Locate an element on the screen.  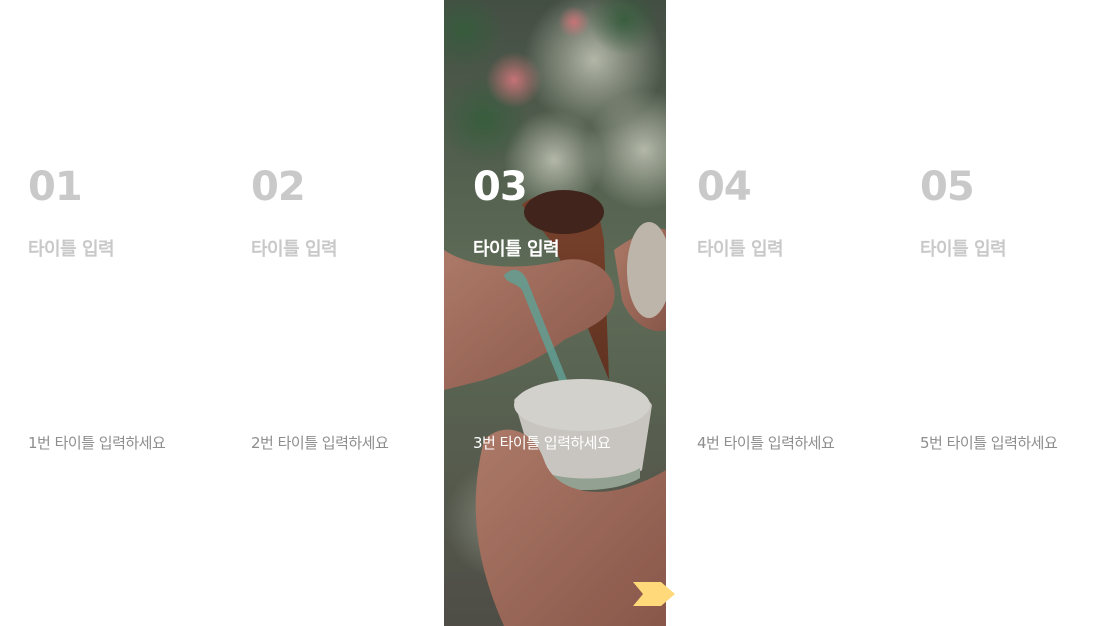
slide-description: 4번 타이틀 입력하세요 is located at coordinates (766, 443).